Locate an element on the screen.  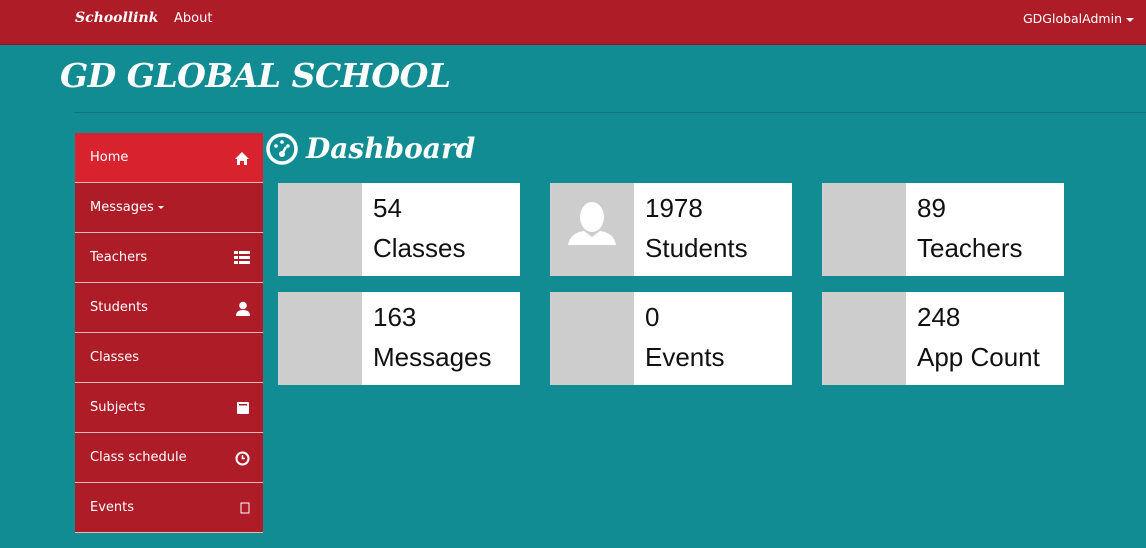
card-label: Messages is located at coordinates (432, 357).